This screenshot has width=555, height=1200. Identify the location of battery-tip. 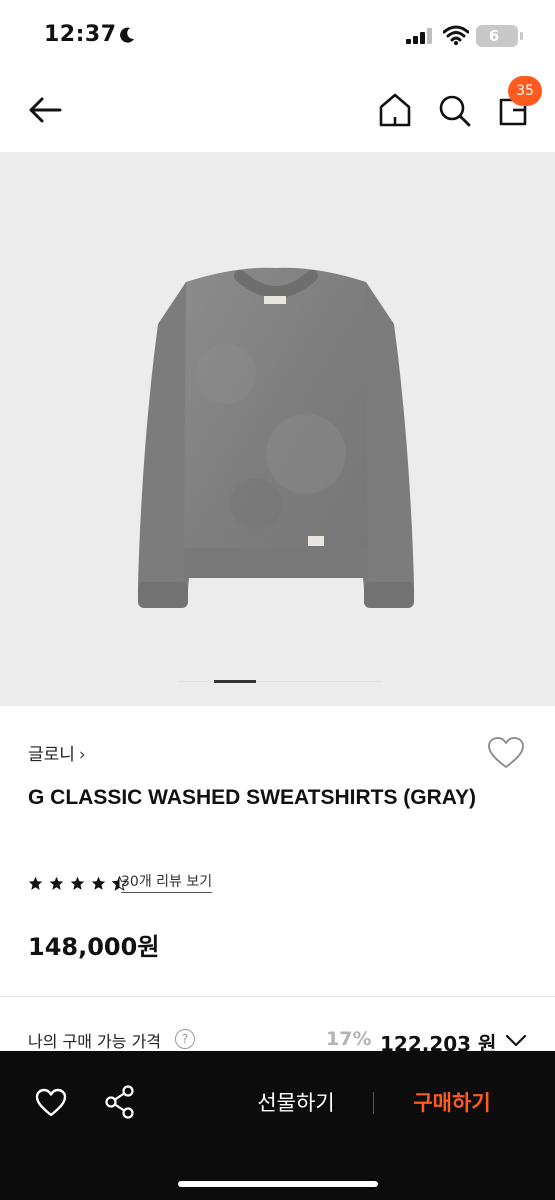
(521, 36).